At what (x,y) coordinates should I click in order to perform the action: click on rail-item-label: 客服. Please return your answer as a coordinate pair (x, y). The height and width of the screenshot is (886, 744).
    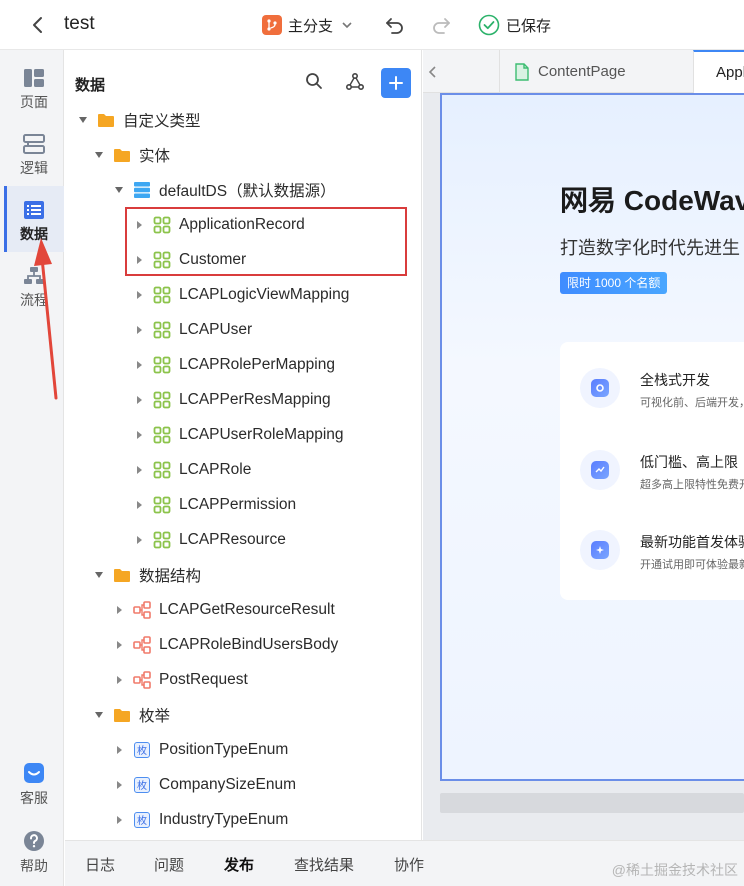
    Looking at the image, I should click on (34, 798).